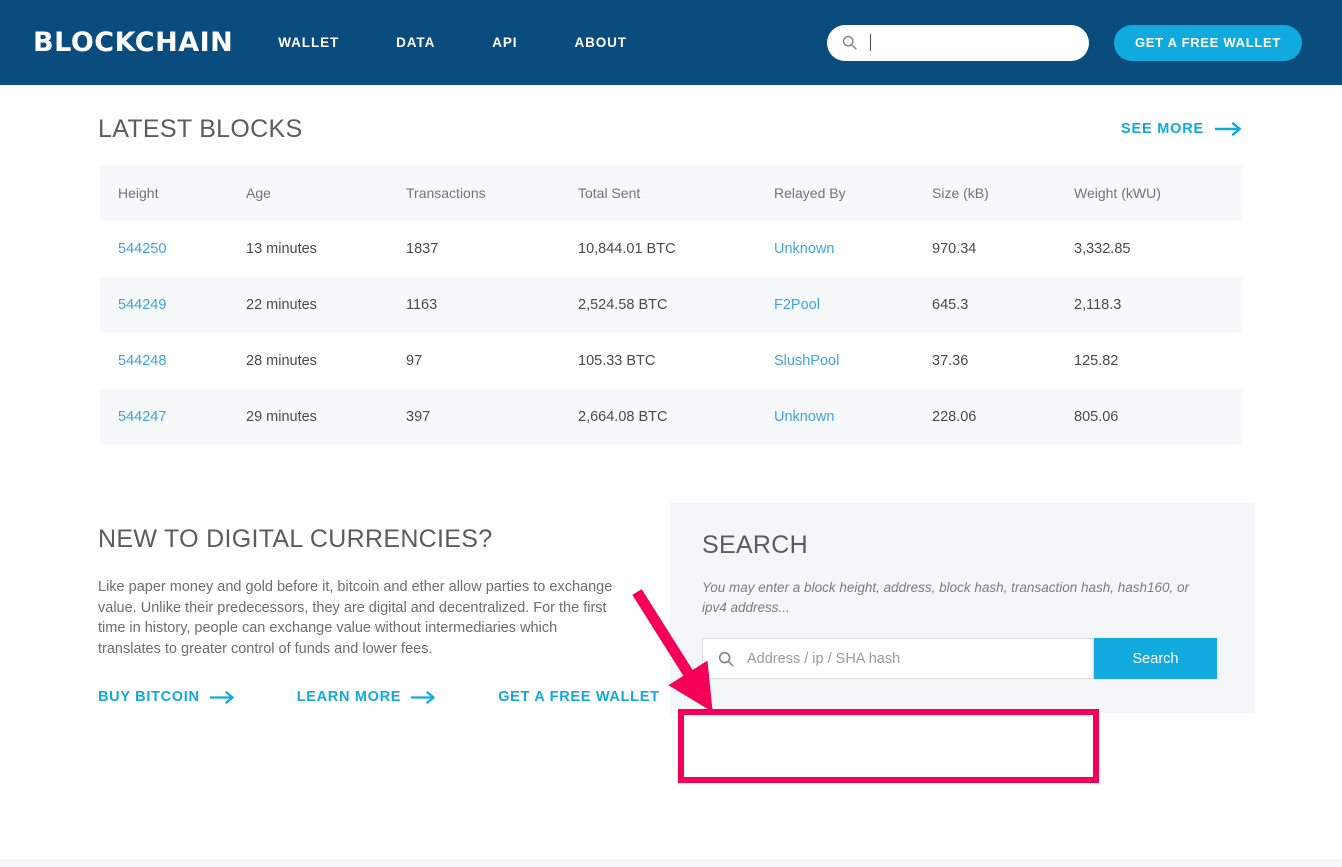  Describe the element at coordinates (617, 361) in the screenshot. I see `cell-total-sent: 105.33 BTC` at that location.